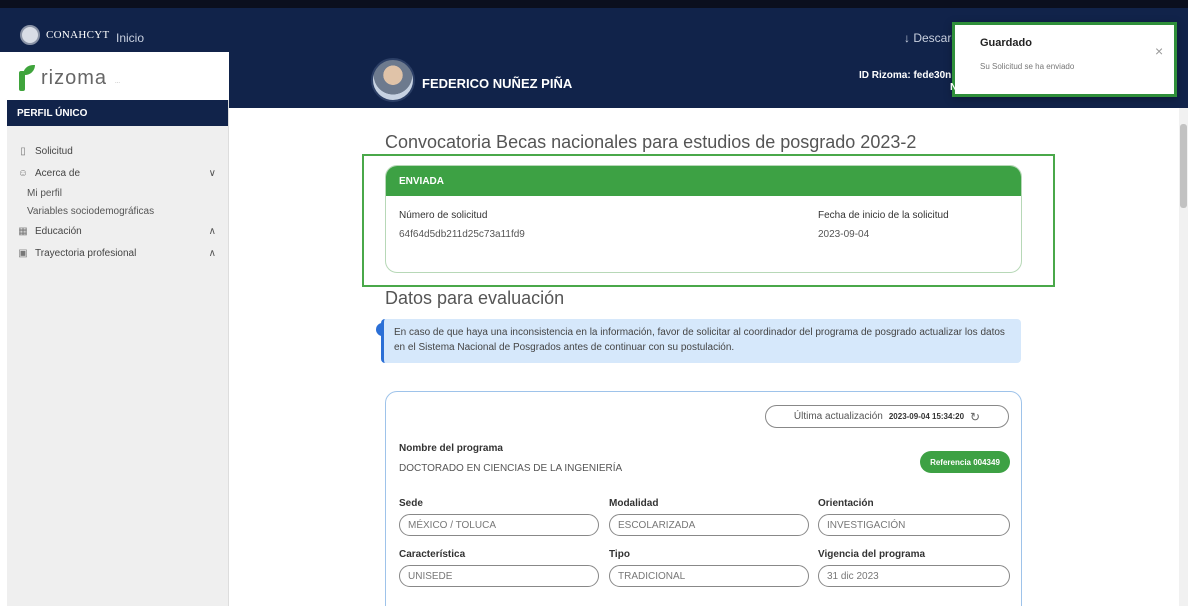 This screenshot has width=1188, height=606. What do you see at coordinates (74, 77) in the screenshot?
I see `logo-text: rizoma` at bounding box center [74, 77].